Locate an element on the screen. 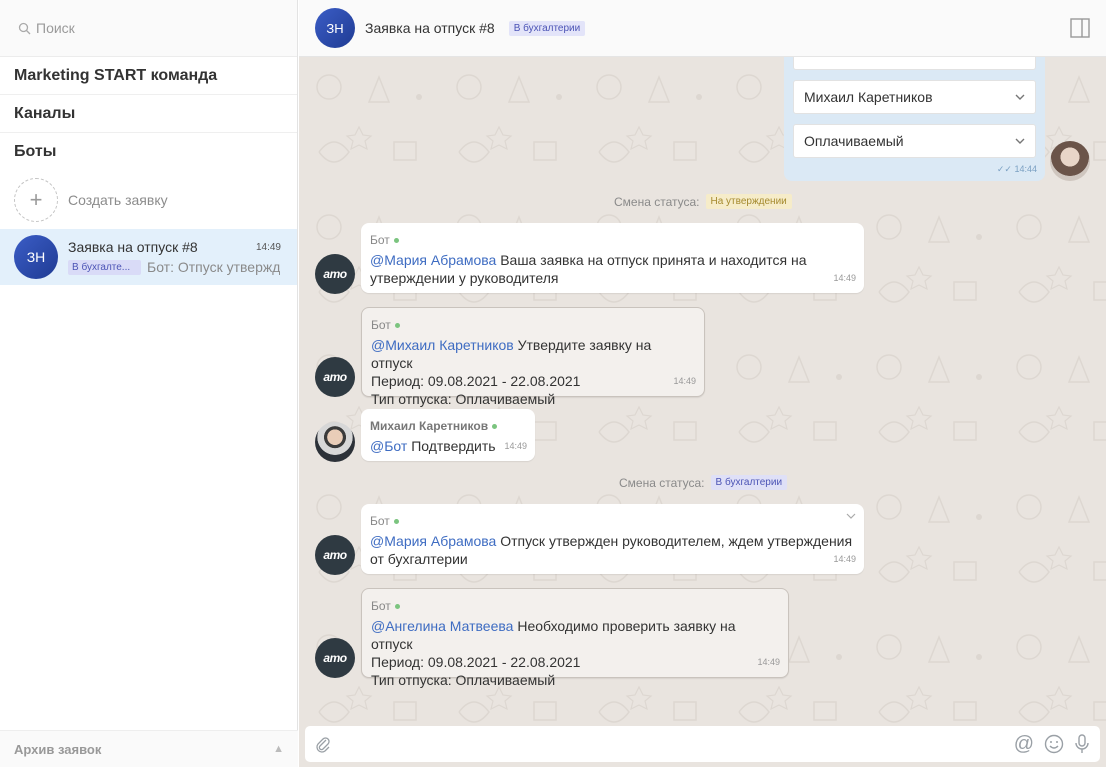 The image size is (1106, 767). section-bots: Боты is located at coordinates (148, 152).